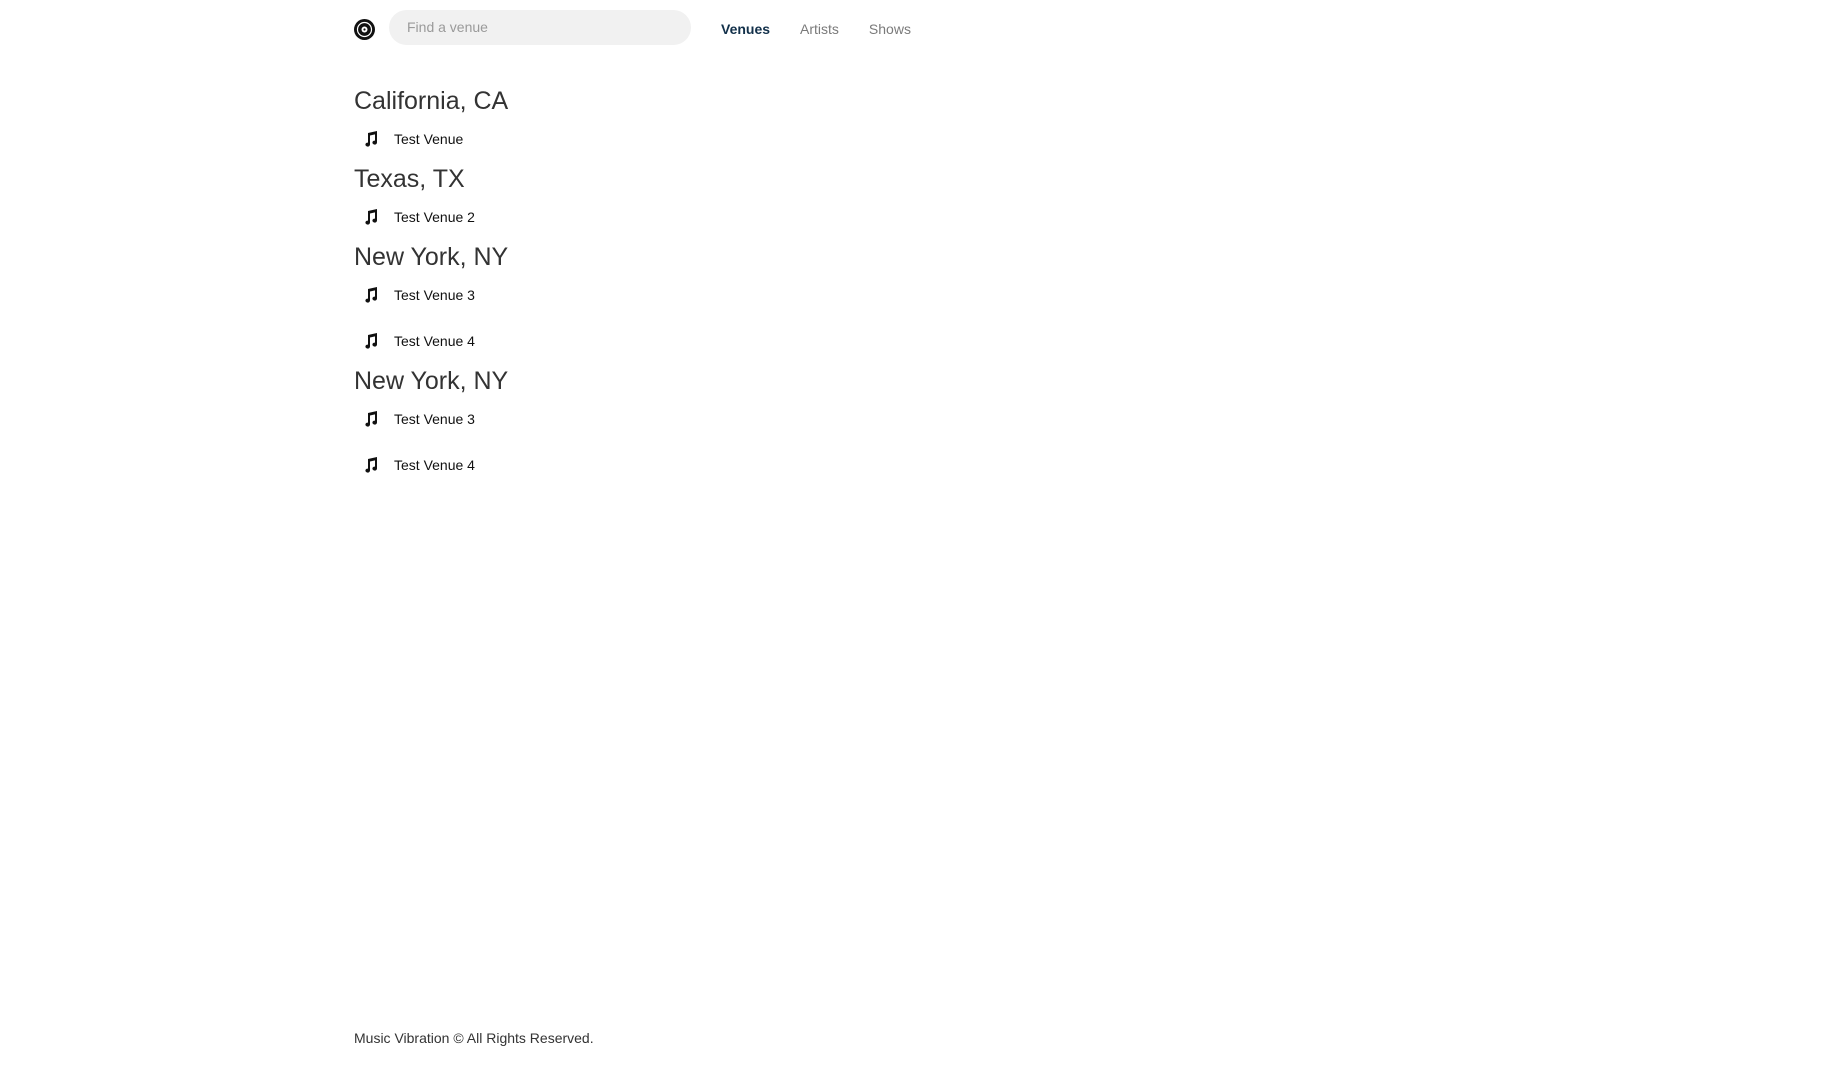 The width and height of the screenshot is (1847, 1073). I want to click on state-group: Texas, TX Test Venue 2, so click(924, 202).